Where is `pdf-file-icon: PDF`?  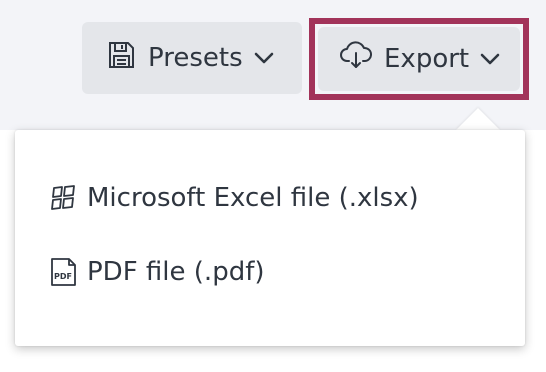 pdf-file-icon: PDF is located at coordinates (63, 272).